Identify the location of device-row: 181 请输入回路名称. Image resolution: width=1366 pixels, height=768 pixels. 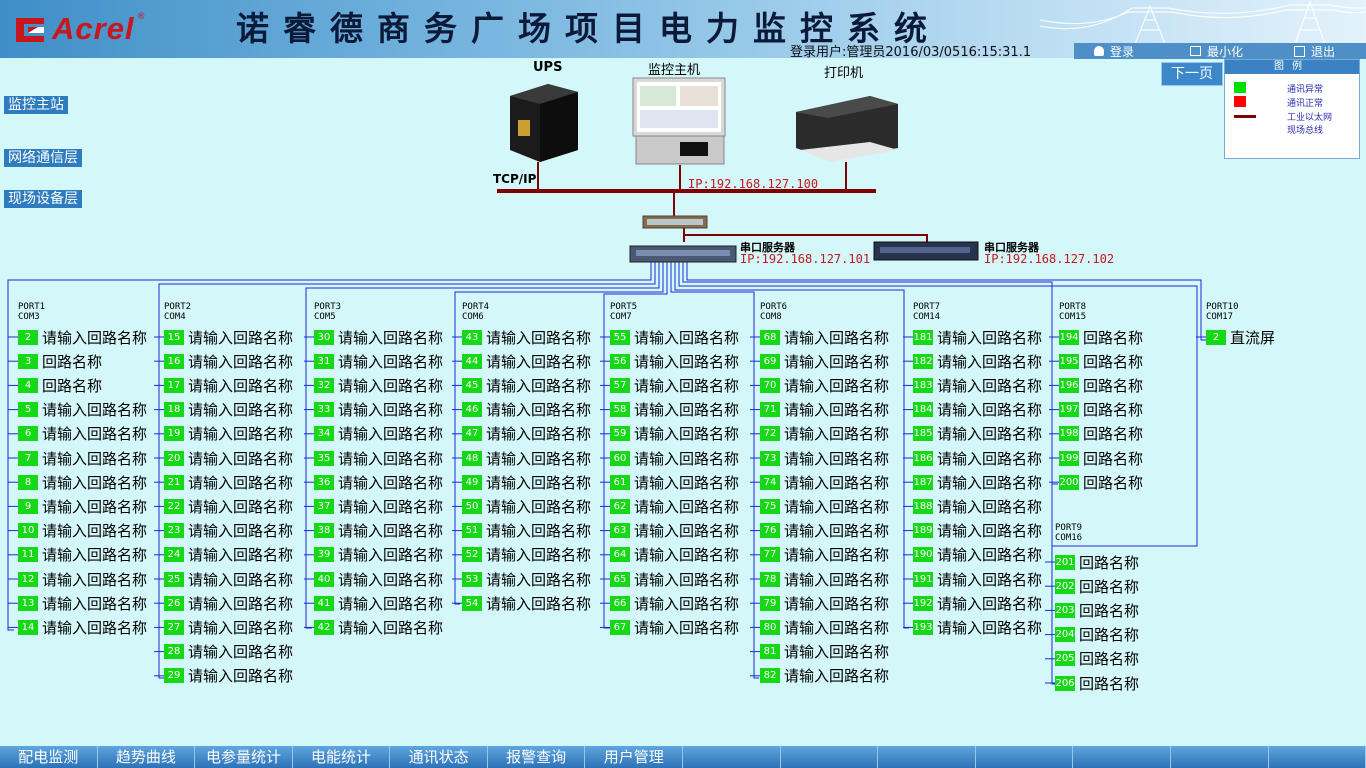
(977, 337).